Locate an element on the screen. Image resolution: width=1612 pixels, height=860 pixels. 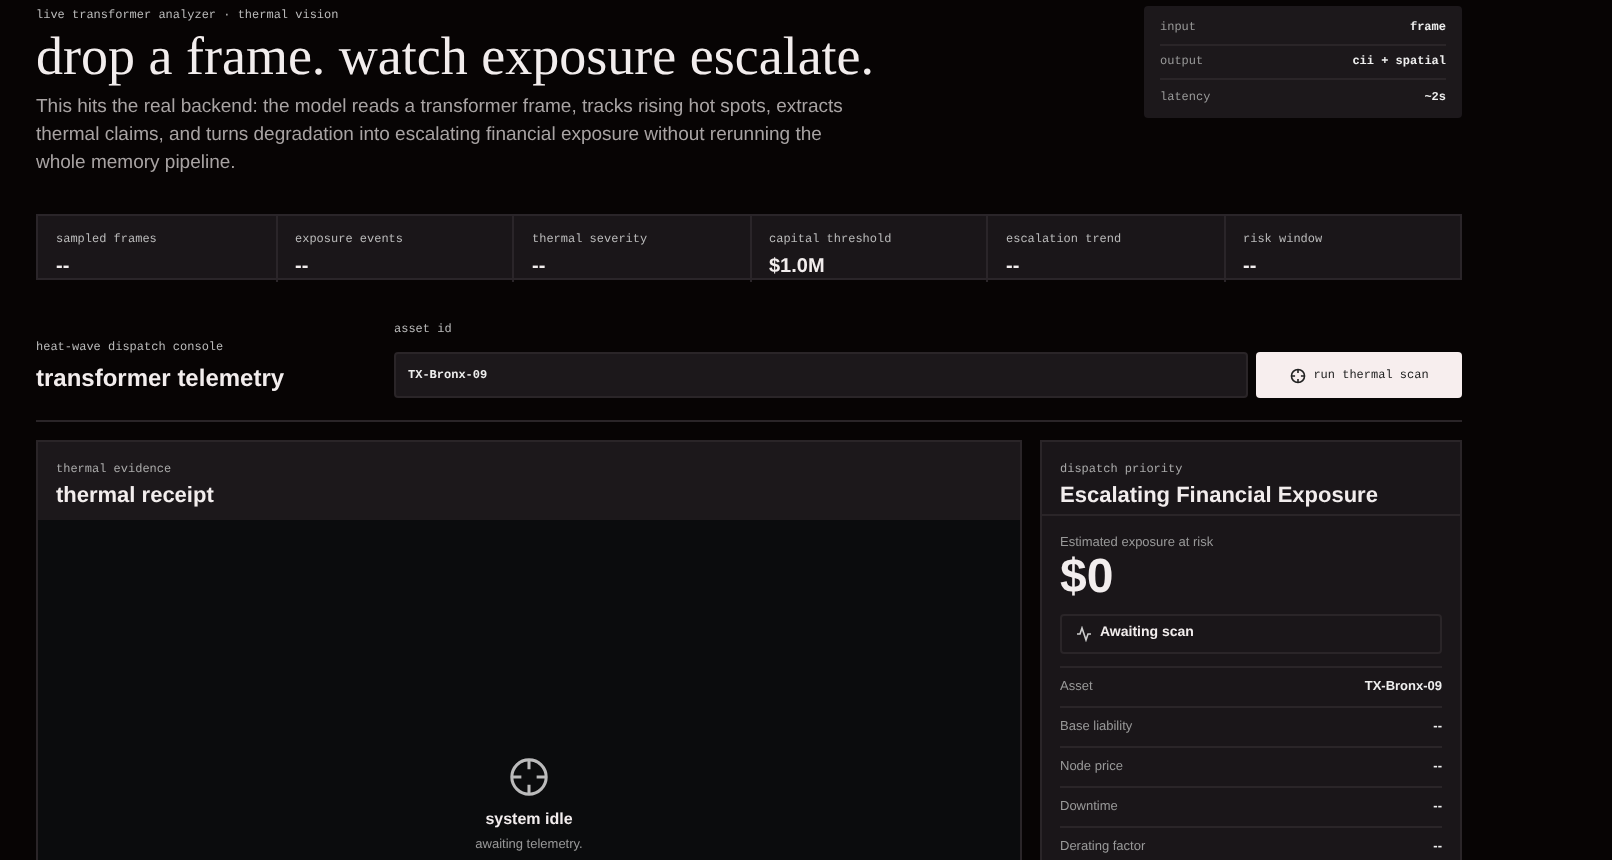
status-title: system idle is located at coordinates (529, 820).